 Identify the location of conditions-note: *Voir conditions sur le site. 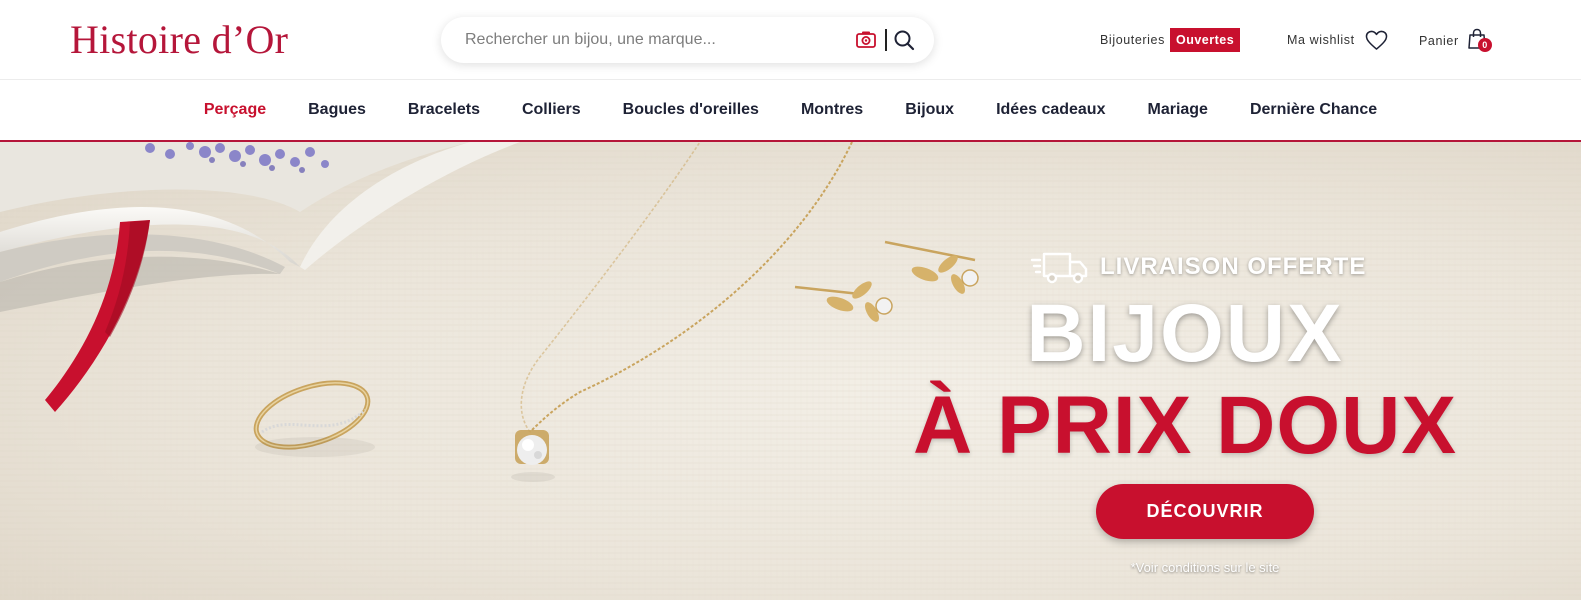
(1205, 567).